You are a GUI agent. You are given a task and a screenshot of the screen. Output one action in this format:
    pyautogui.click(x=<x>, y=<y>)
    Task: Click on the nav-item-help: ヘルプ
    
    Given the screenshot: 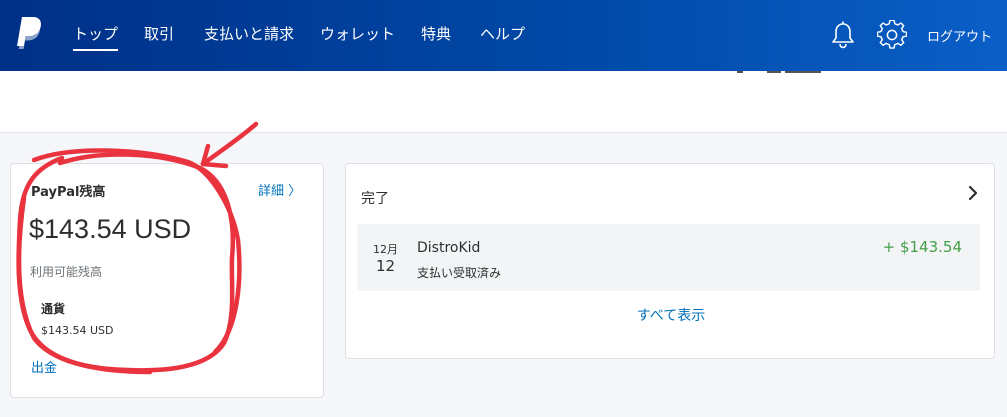 What is the action you would take?
    pyautogui.click(x=502, y=34)
    